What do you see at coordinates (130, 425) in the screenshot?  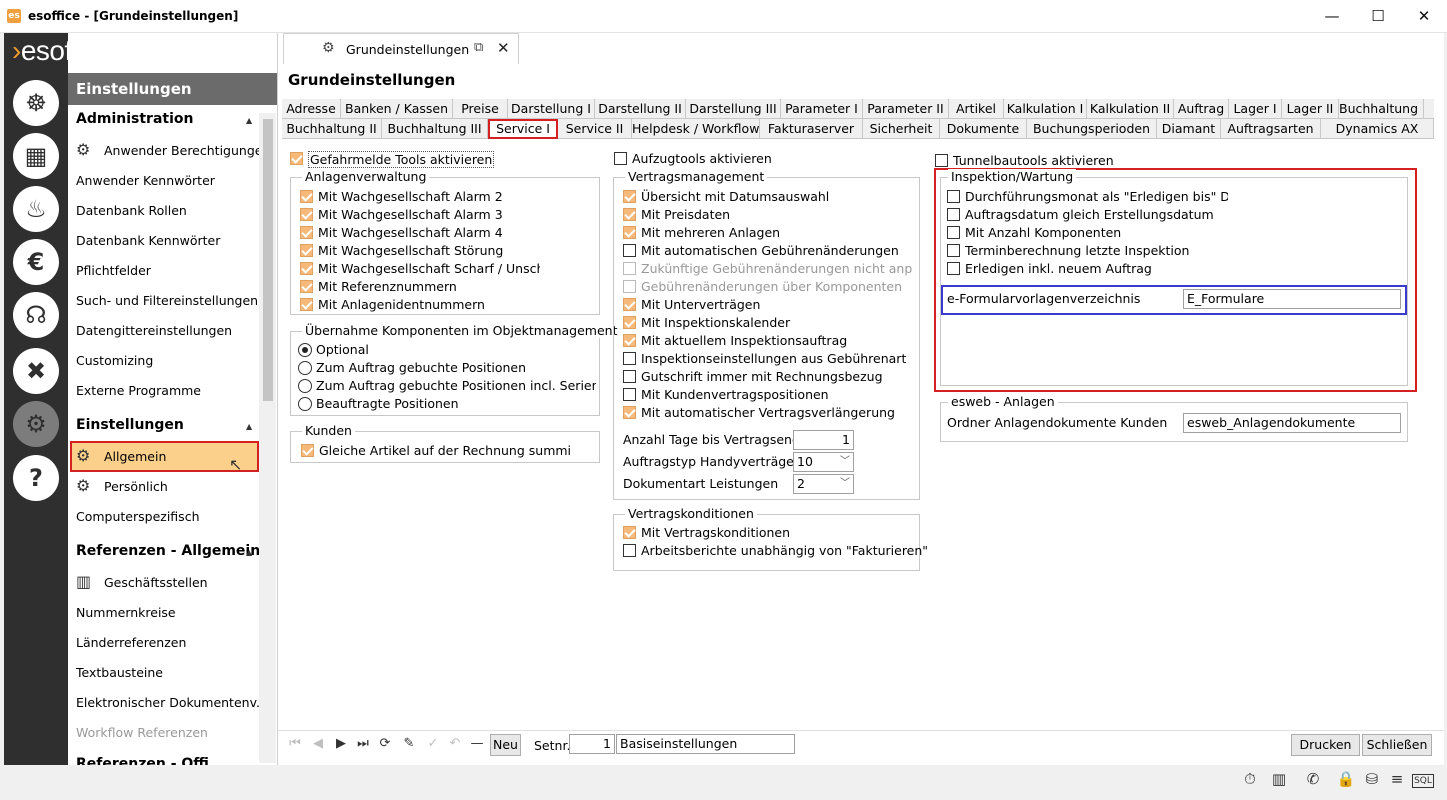 I see `section-einstellungen: Einstellungen` at bounding box center [130, 425].